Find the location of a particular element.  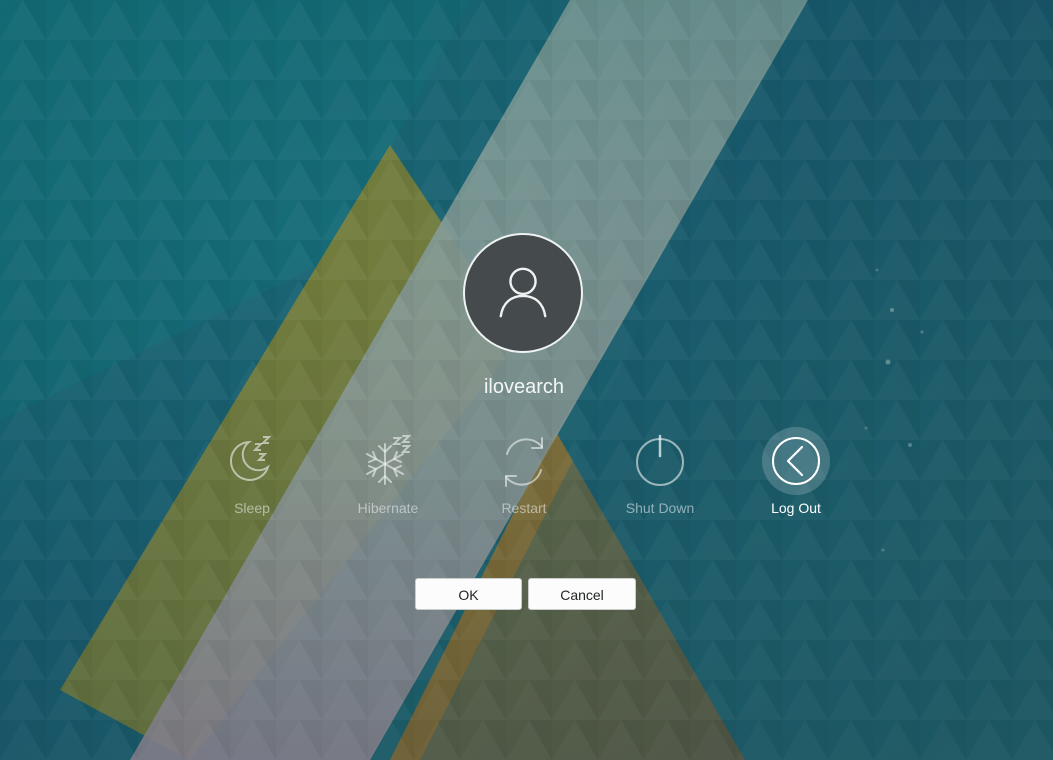

hibernate-button: Hibernate is located at coordinates (388, 477).